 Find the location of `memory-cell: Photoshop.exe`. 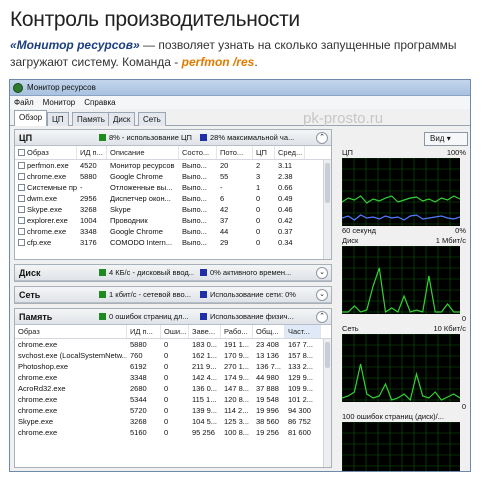

memory-cell: Photoshop.exe is located at coordinates (43, 366).